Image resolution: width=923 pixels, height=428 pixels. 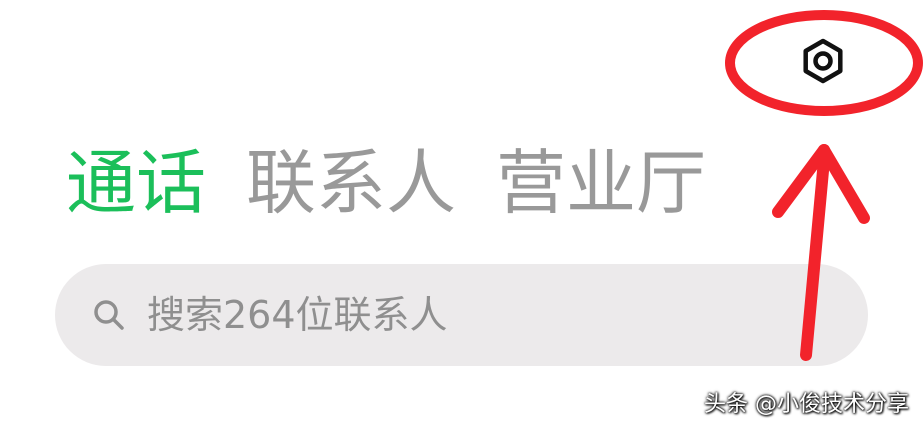 I want to click on tab-calls: 通话, so click(x=136, y=183).